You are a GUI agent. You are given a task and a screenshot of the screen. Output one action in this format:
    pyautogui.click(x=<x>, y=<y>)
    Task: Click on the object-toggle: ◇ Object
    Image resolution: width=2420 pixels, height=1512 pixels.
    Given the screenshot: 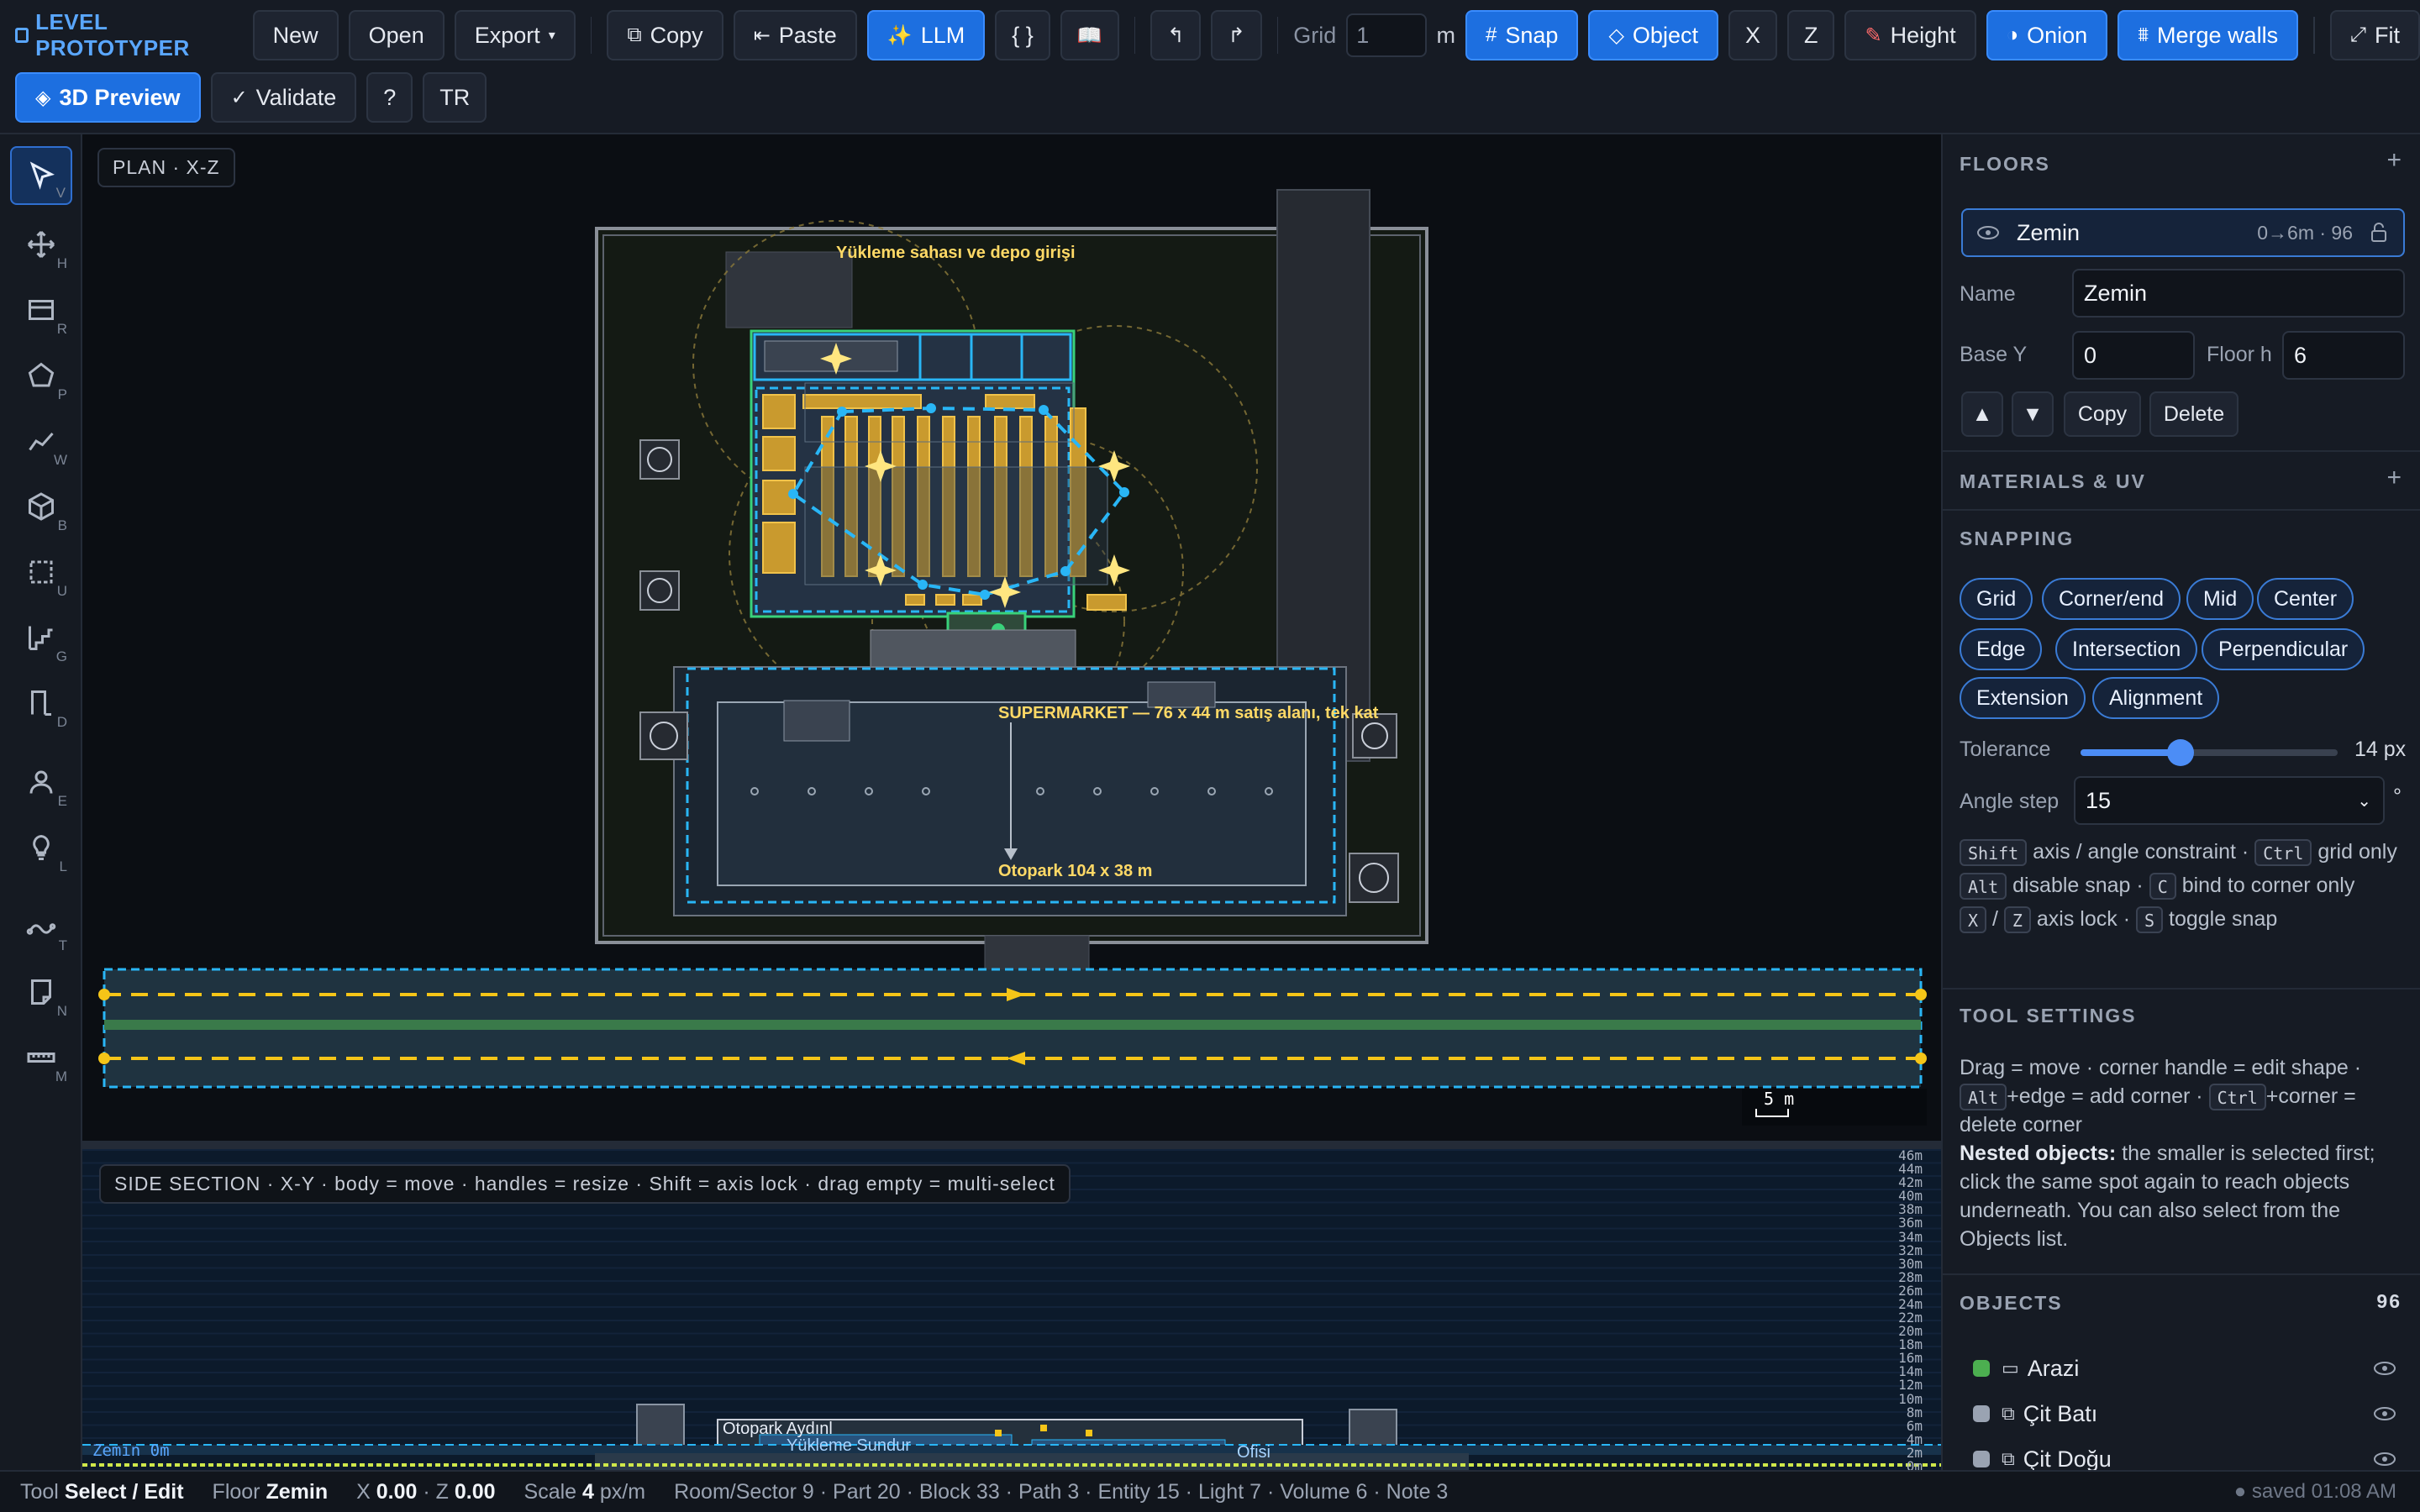 What is the action you would take?
    pyautogui.click(x=1653, y=35)
    